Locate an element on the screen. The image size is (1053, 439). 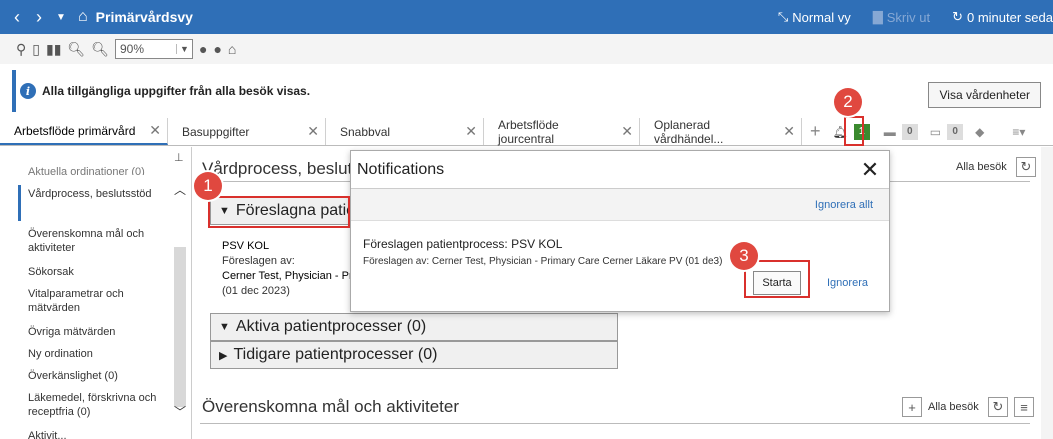
sidebar-item-aktuella-ordinationer: Aktuella ordinationer (0) is located at coordinates (99, 170).